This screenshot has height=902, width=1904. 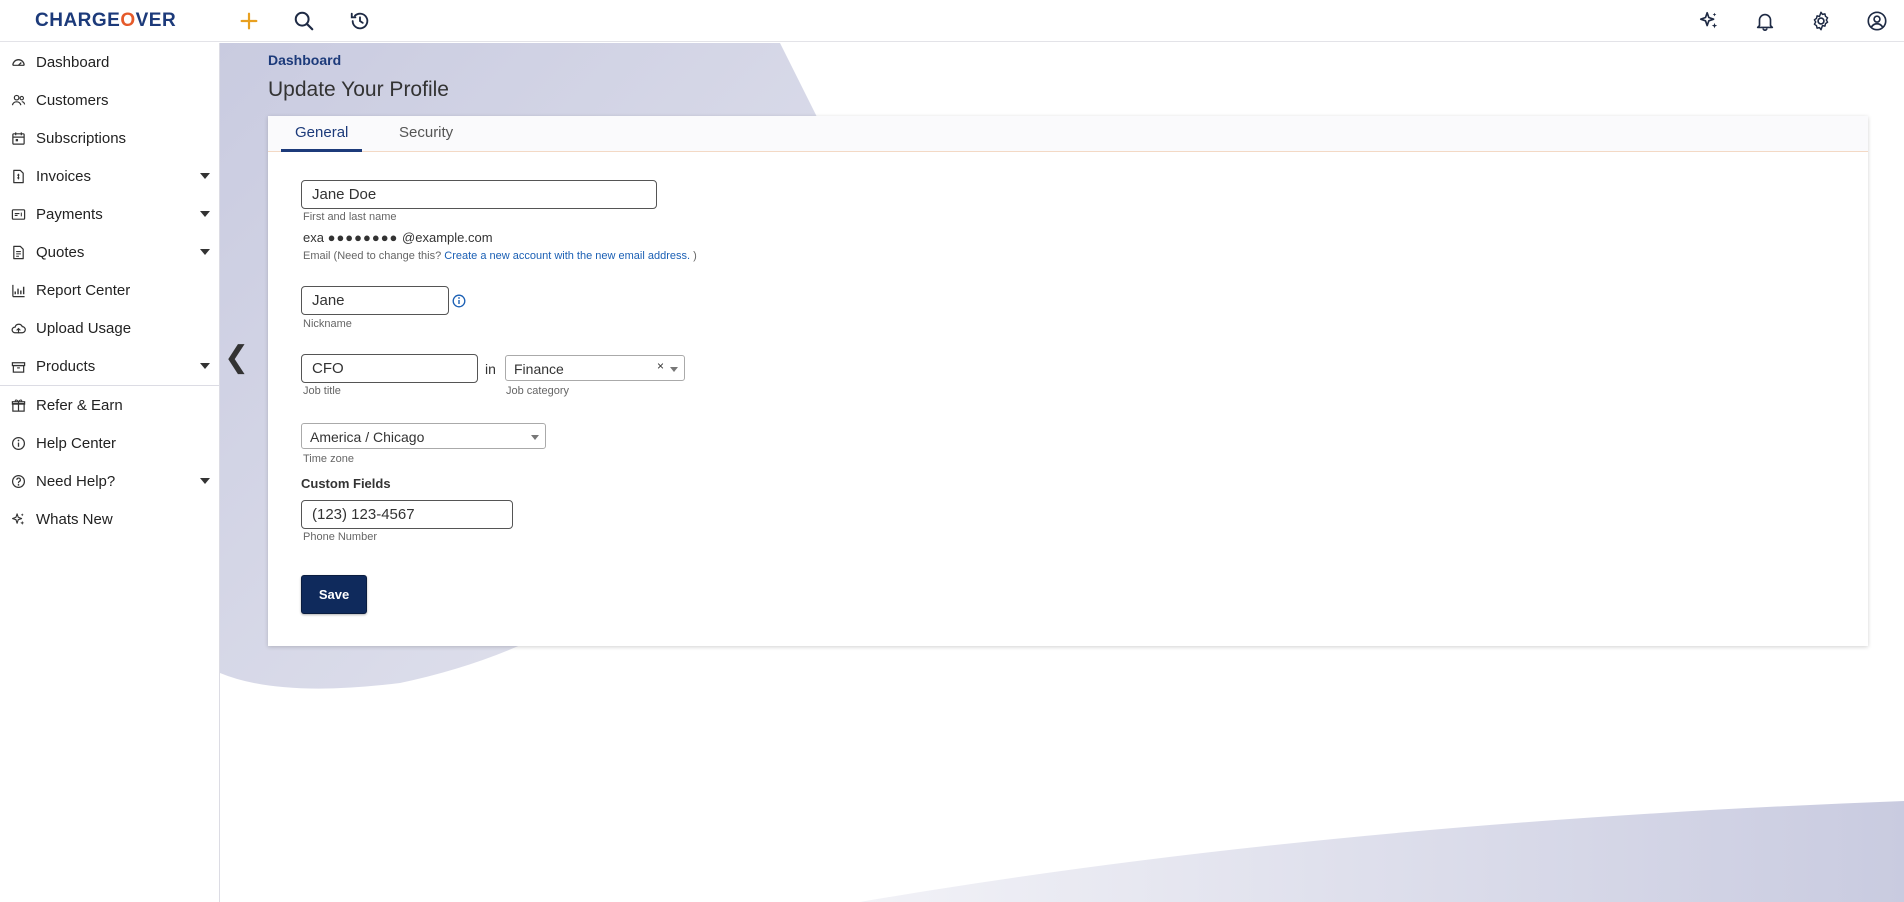 I want to click on nickname-input, so click(x=375, y=300).